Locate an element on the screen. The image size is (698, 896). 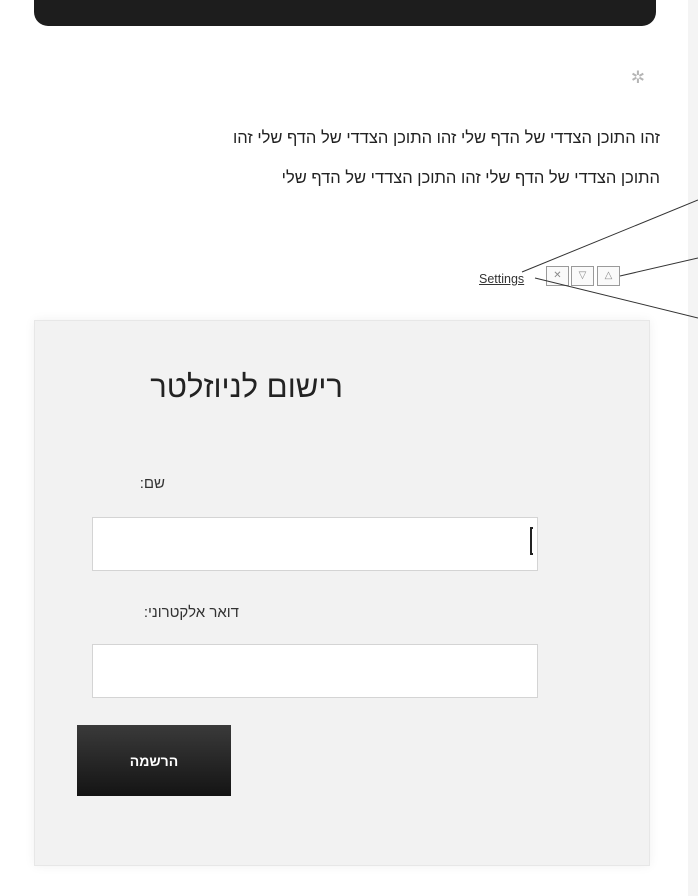
top-dark-bar is located at coordinates (345, 13).